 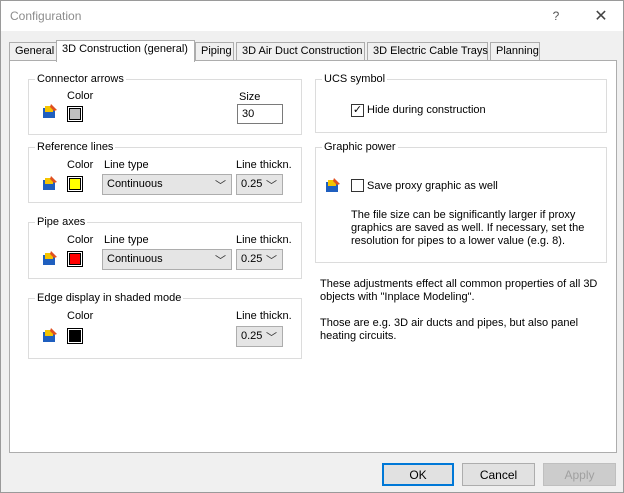 What do you see at coordinates (80, 79) in the screenshot?
I see `connector-arrows-title: Connector arrows` at bounding box center [80, 79].